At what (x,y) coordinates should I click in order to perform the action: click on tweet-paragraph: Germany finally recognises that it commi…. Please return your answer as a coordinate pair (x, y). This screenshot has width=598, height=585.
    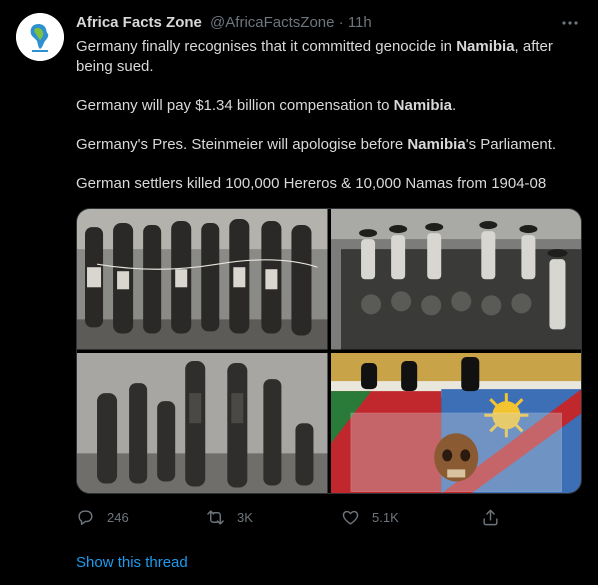
    Looking at the image, I should click on (314, 56).